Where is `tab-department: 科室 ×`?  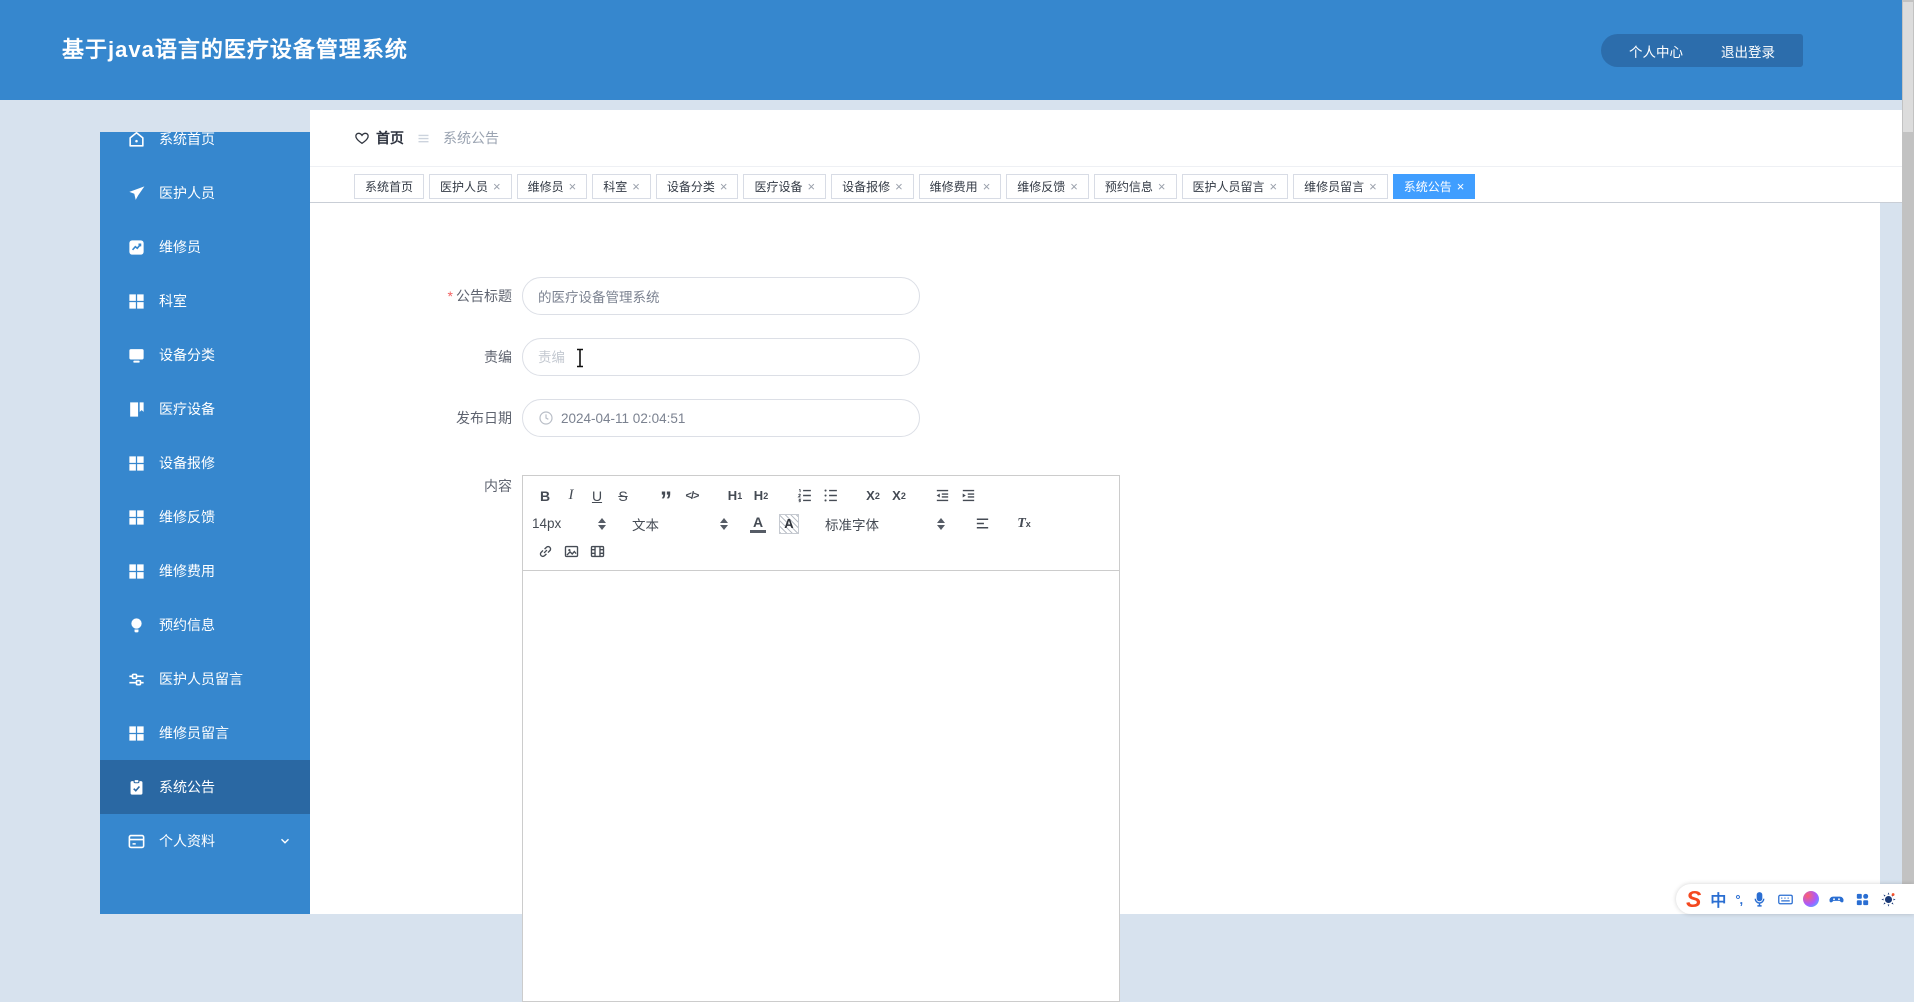
tab-department: 科室 × is located at coordinates (621, 186).